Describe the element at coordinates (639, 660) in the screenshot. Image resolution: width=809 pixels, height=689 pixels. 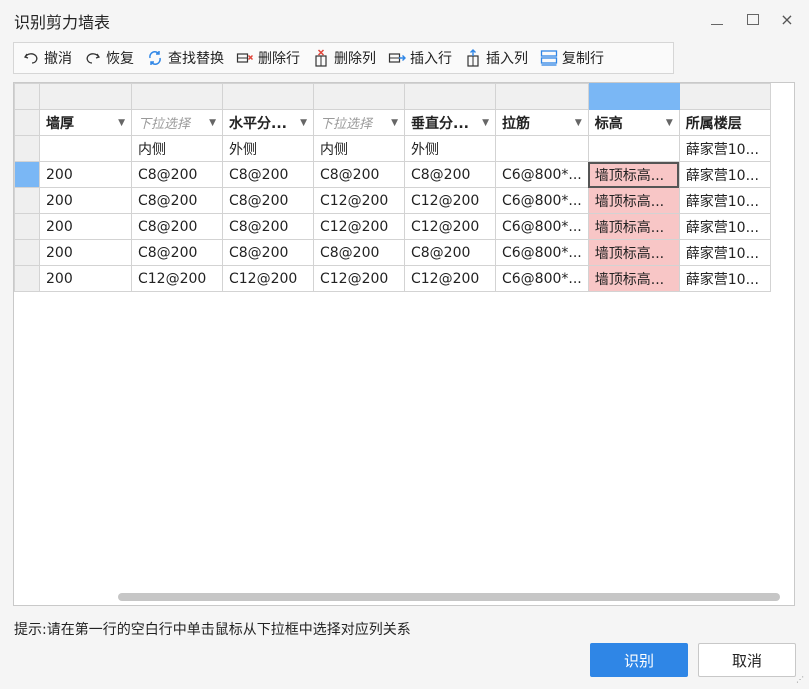
I see `recognize-button: 识别` at that location.